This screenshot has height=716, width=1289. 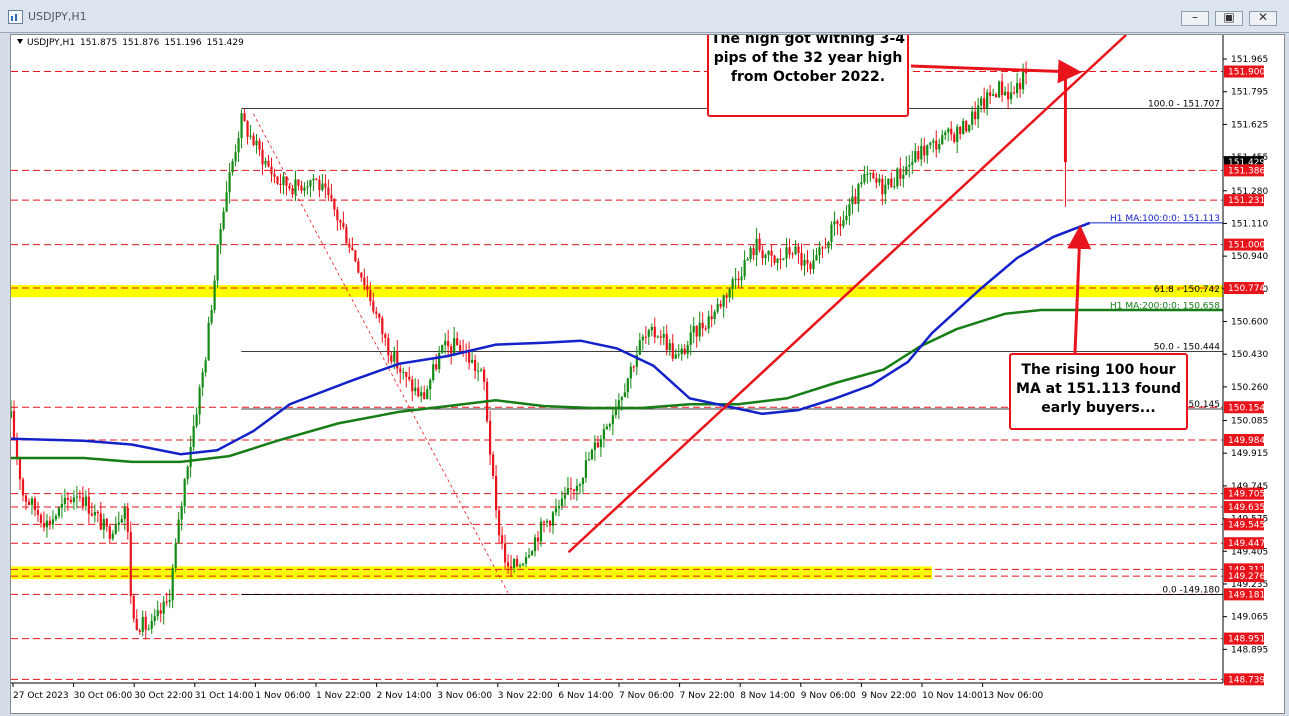 I want to click on x-tick-label: 6 Nov 14:00, so click(x=585, y=696).